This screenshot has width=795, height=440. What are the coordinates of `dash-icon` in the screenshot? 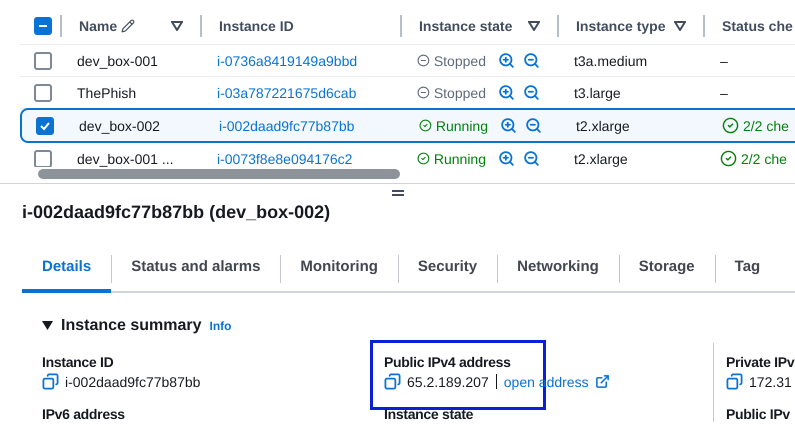 It's located at (43, 26).